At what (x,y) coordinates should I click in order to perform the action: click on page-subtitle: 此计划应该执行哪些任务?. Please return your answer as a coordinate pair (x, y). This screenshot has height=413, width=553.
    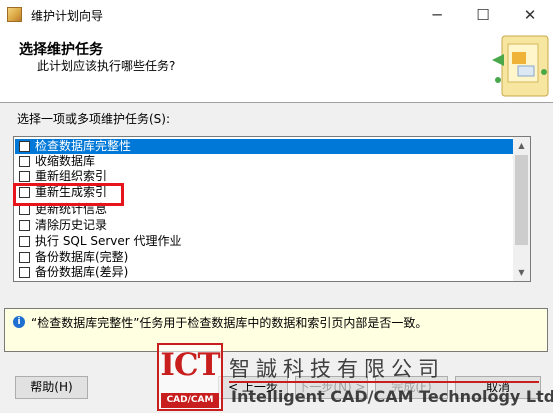
    Looking at the image, I should click on (106, 66).